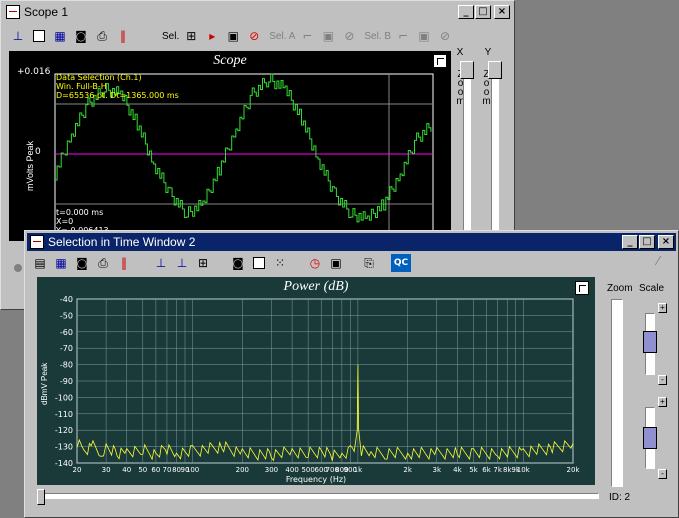 The height and width of the screenshot is (518, 679). What do you see at coordinates (203, 263) in the screenshot?
I see `grid-icon: ⊞` at bounding box center [203, 263].